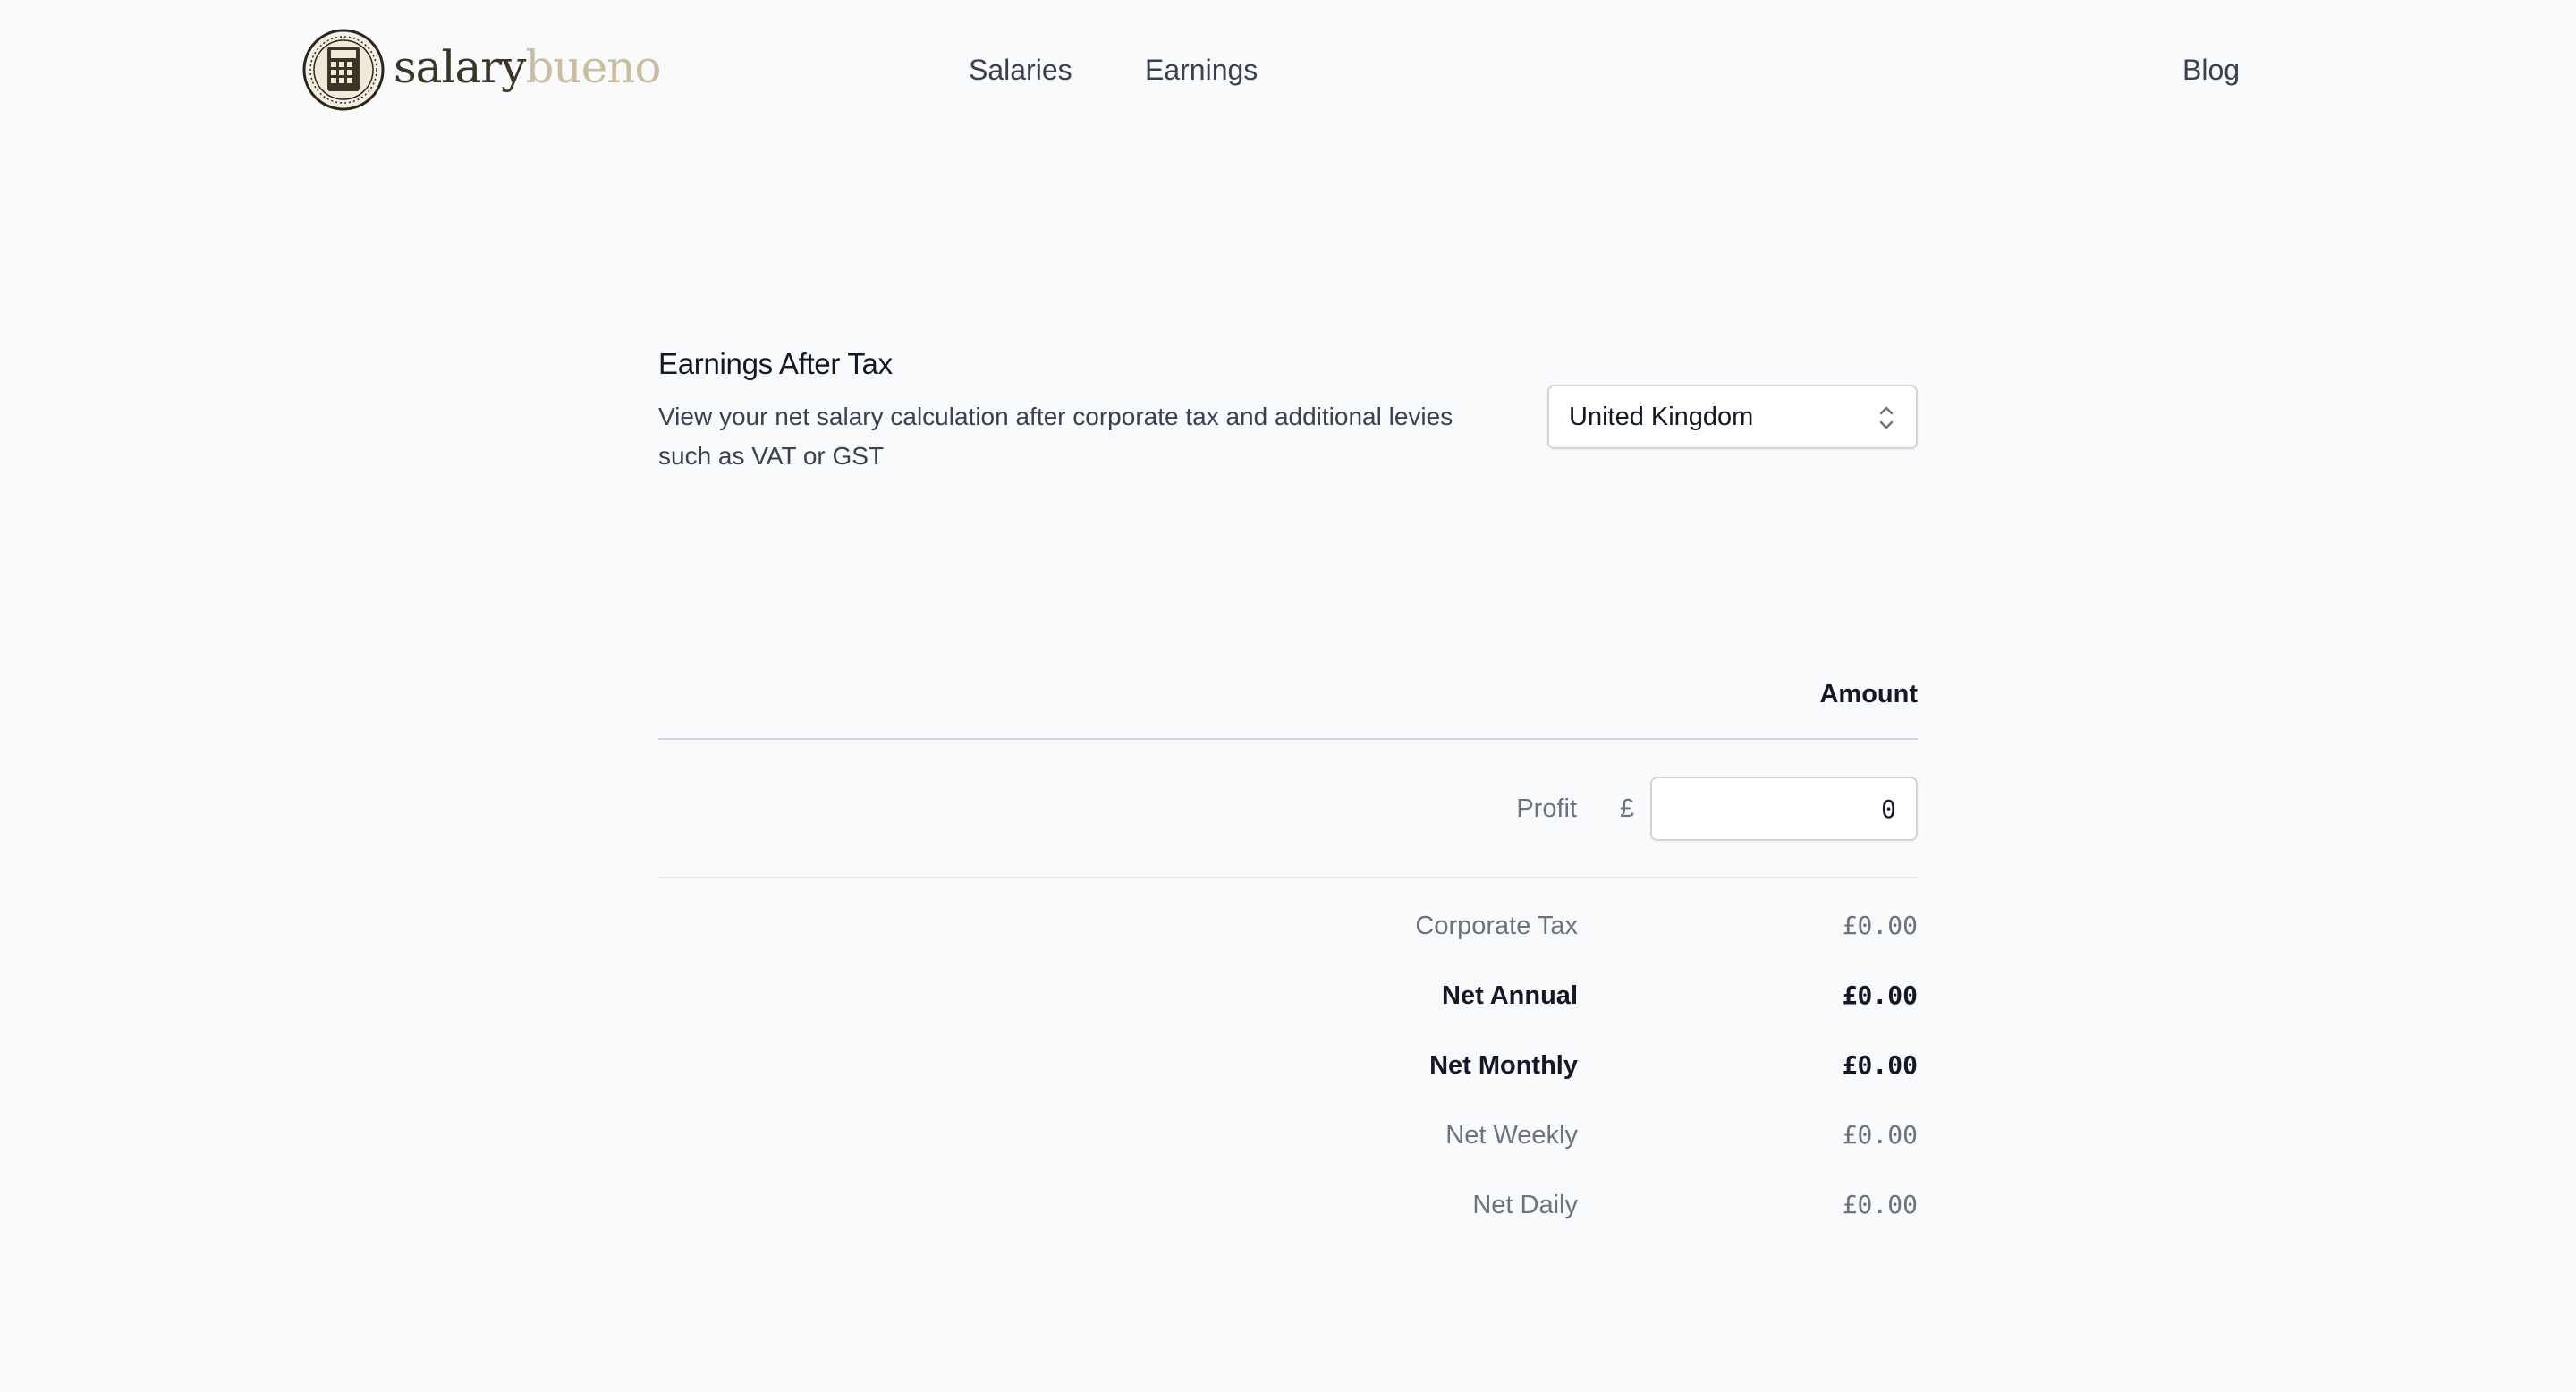  Describe the element at coordinates (1288, 1205) in the screenshot. I see `result-row-net-daily: Net Daily £0.00` at that location.